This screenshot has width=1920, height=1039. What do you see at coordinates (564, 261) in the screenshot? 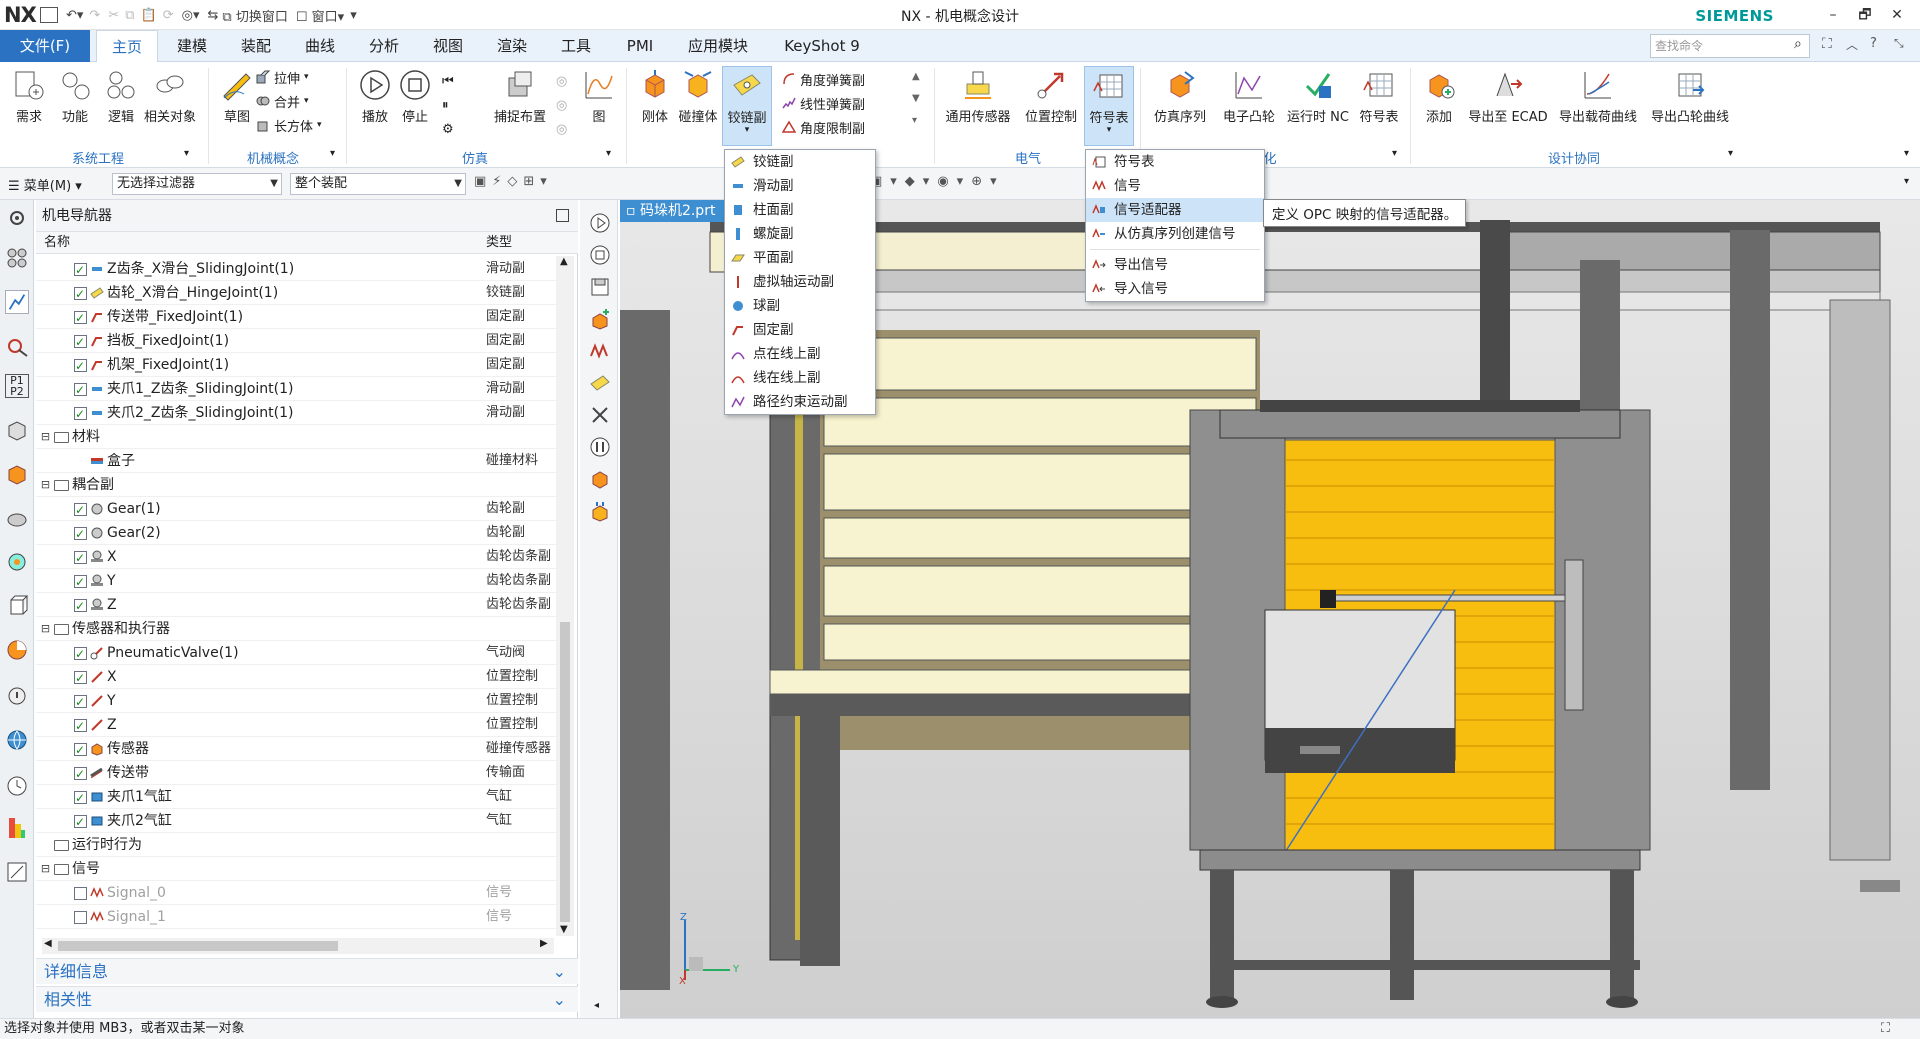
I see `scroll-up-icon: ▲` at bounding box center [564, 261].